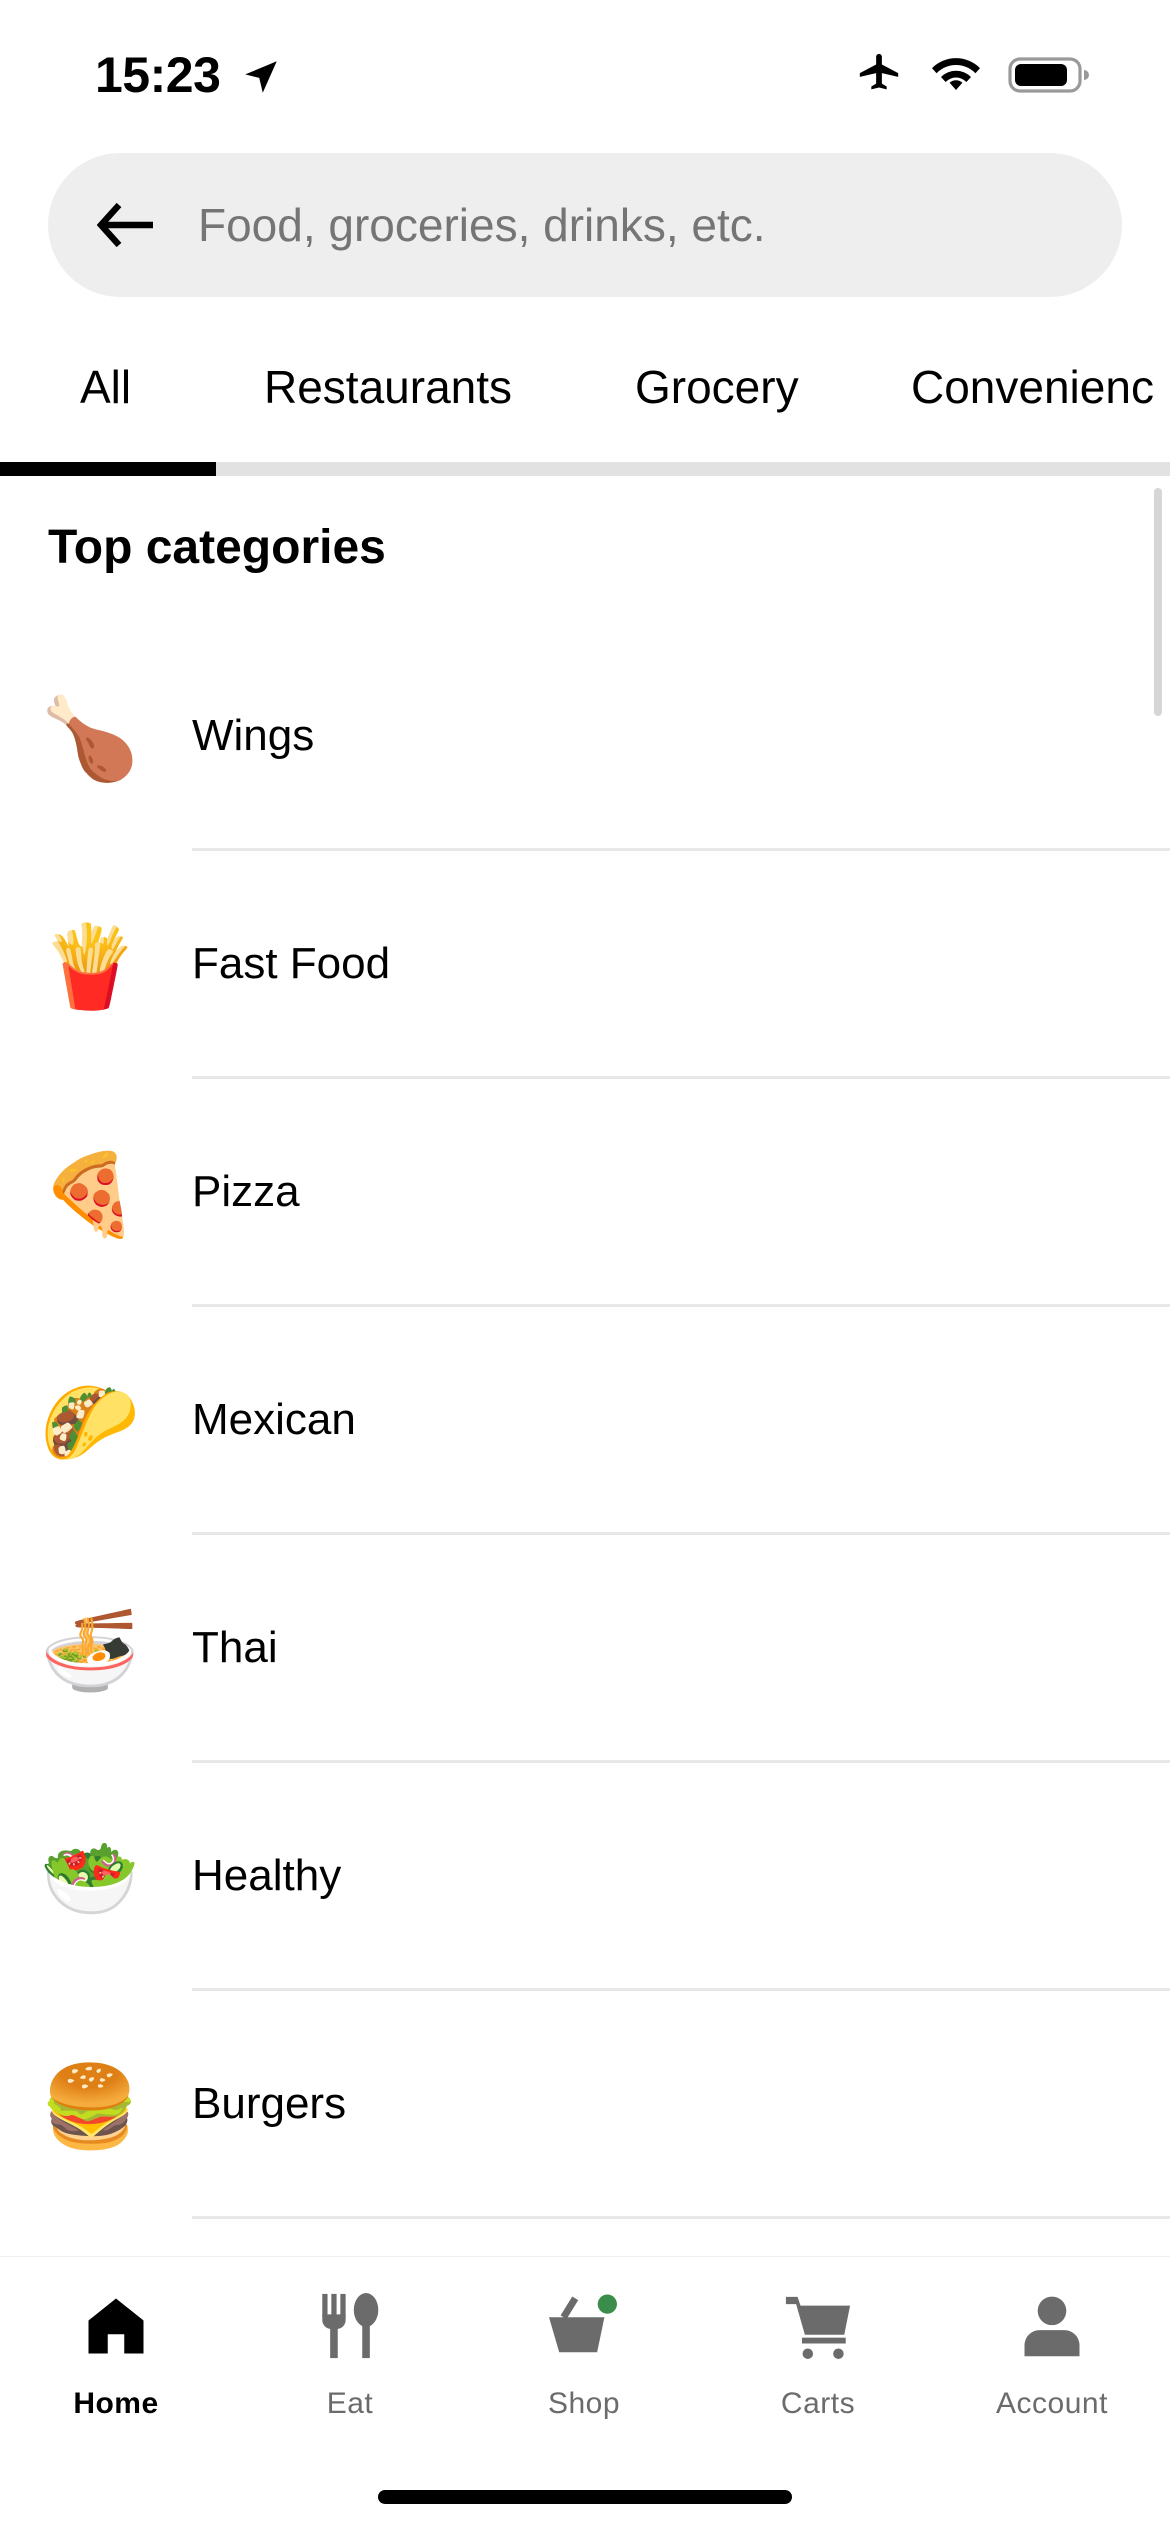 Image resolution: width=1170 pixels, height=2532 pixels. I want to click on airplane-icon, so click(879, 71).